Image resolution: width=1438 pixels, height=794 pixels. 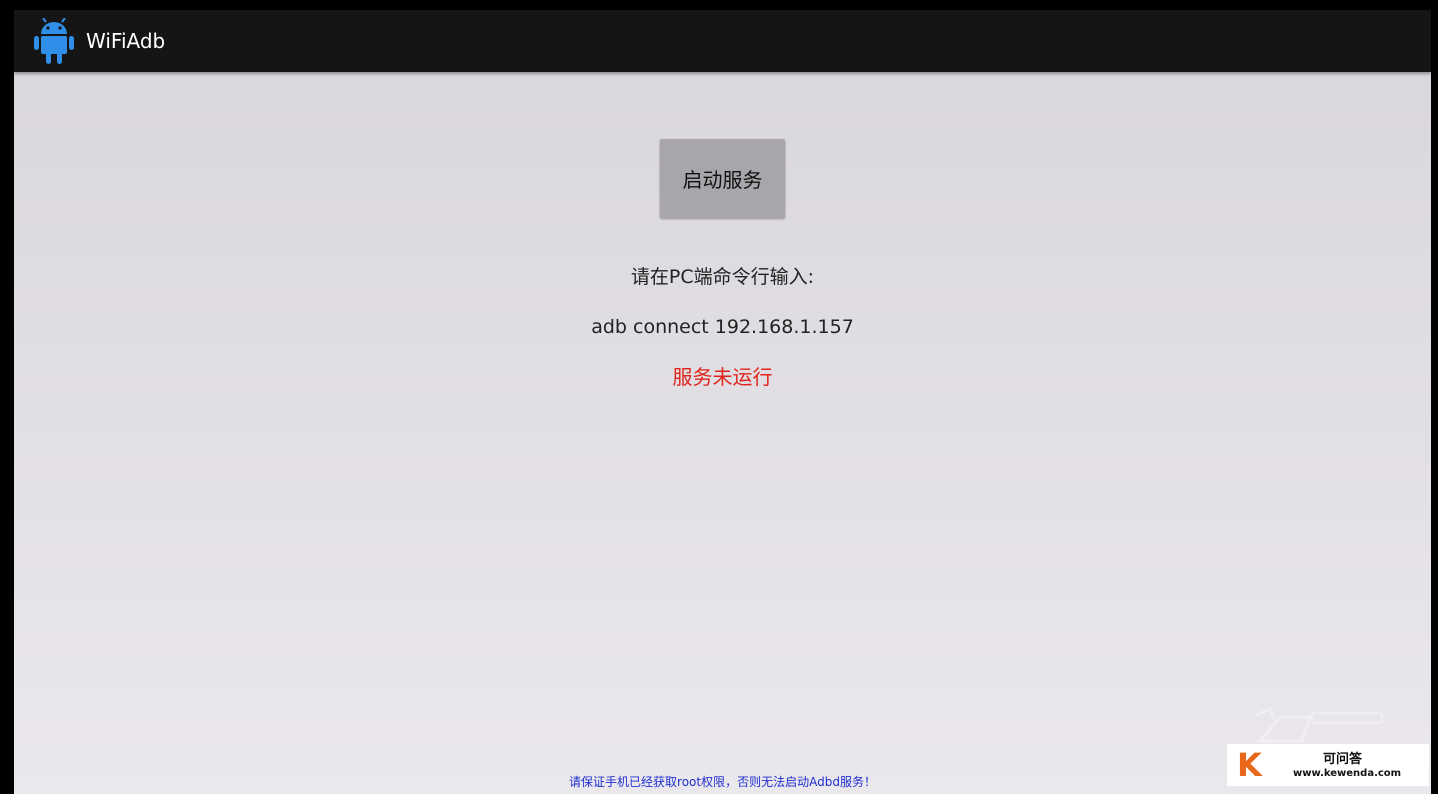 I want to click on watermark-logo: K 可问答 www.kewenda.com, so click(x=1328, y=765).